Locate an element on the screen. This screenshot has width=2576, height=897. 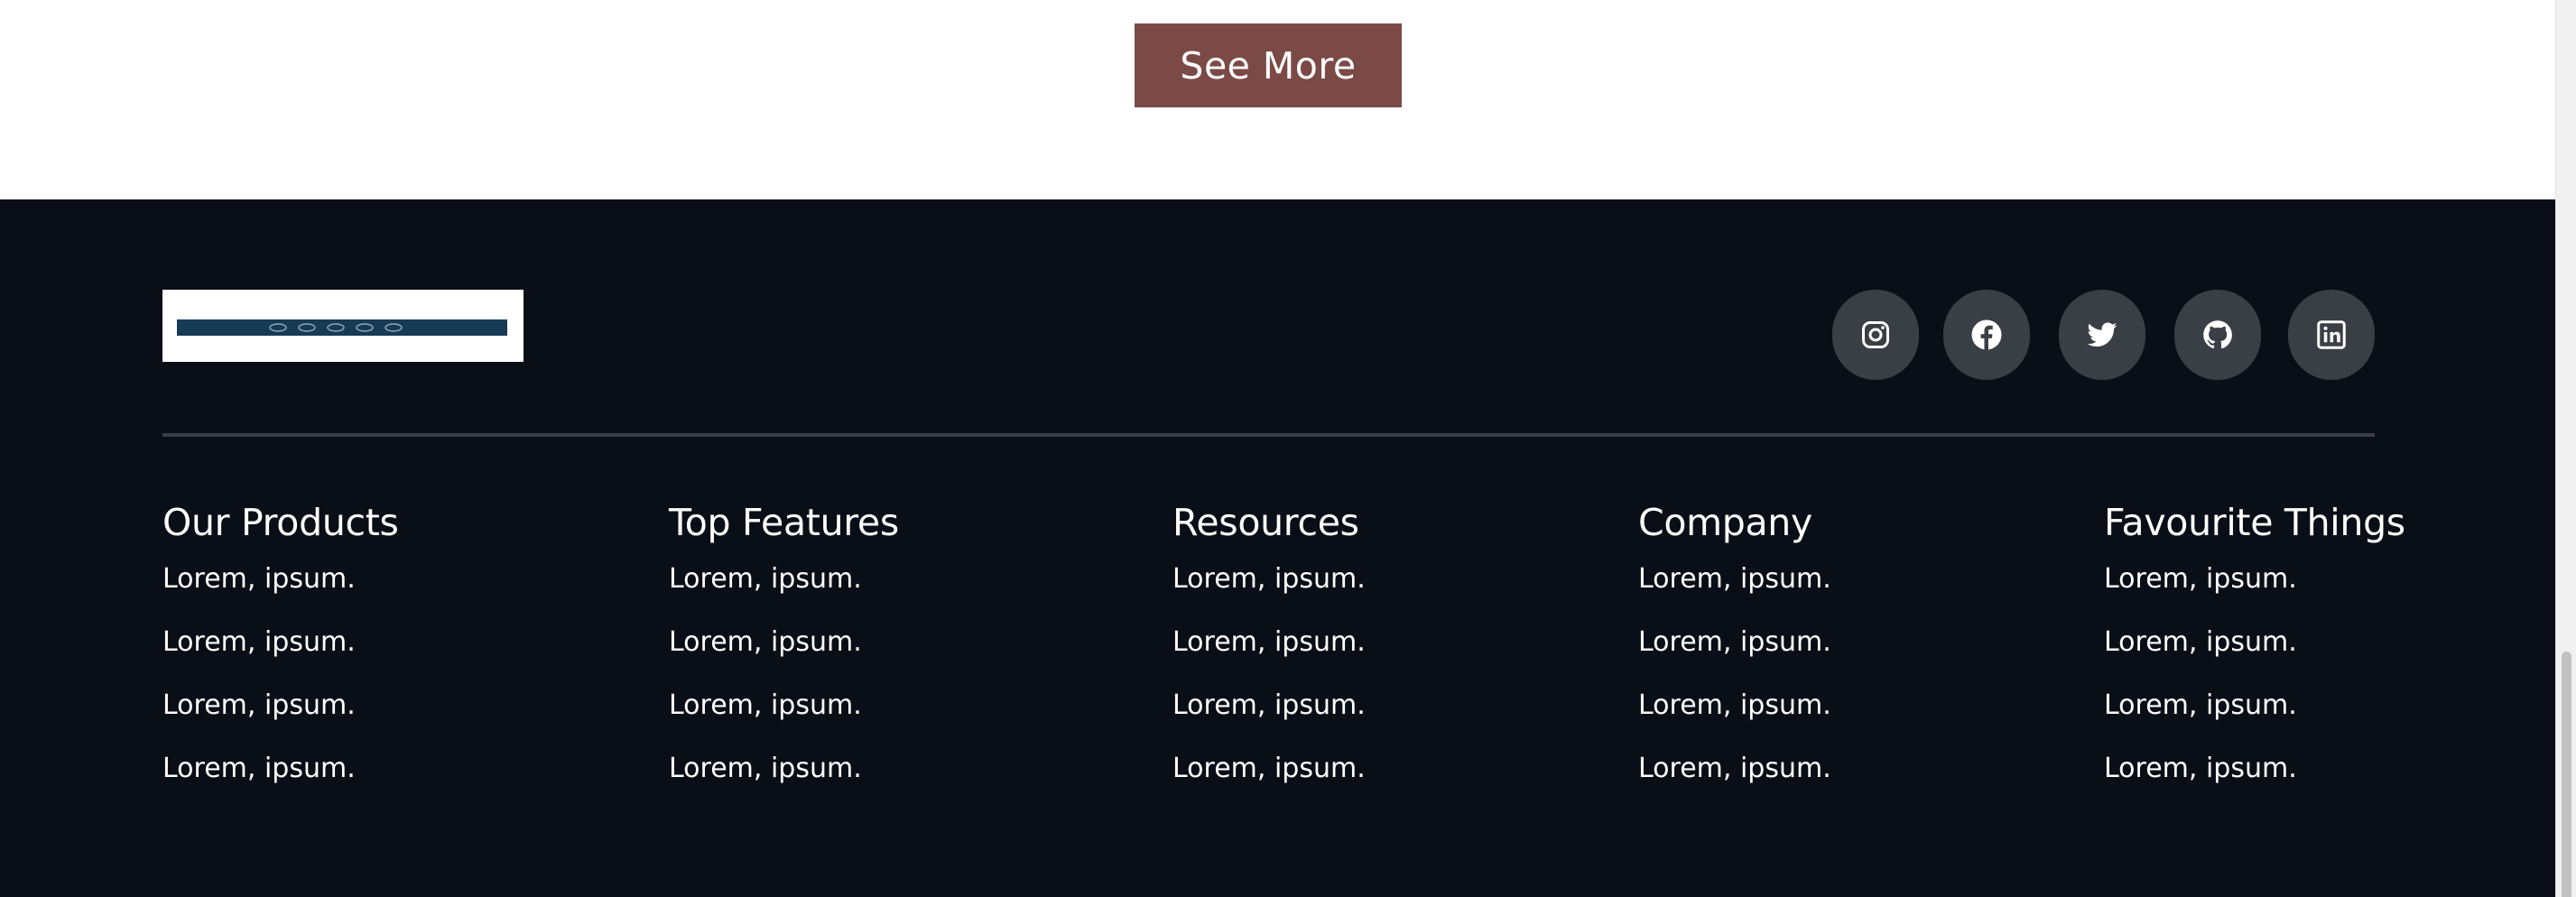
linkedin-icon is located at coordinates (2331, 334).